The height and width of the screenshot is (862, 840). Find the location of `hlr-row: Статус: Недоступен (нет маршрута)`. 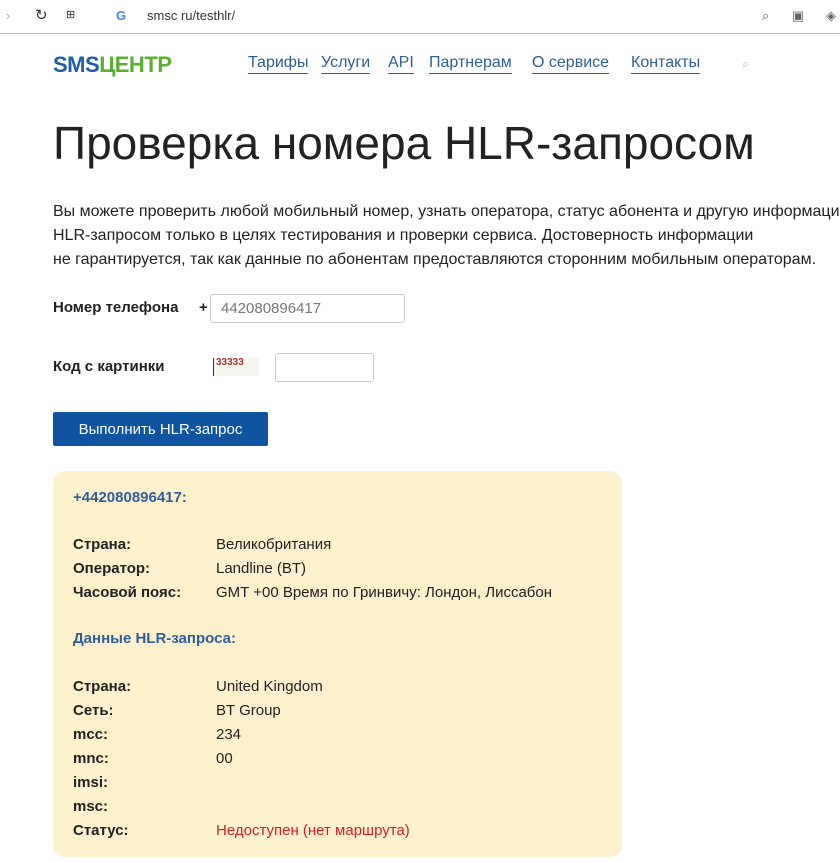

hlr-row: Статус: Недоступен (нет маршрута) is located at coordinates (343, 830).